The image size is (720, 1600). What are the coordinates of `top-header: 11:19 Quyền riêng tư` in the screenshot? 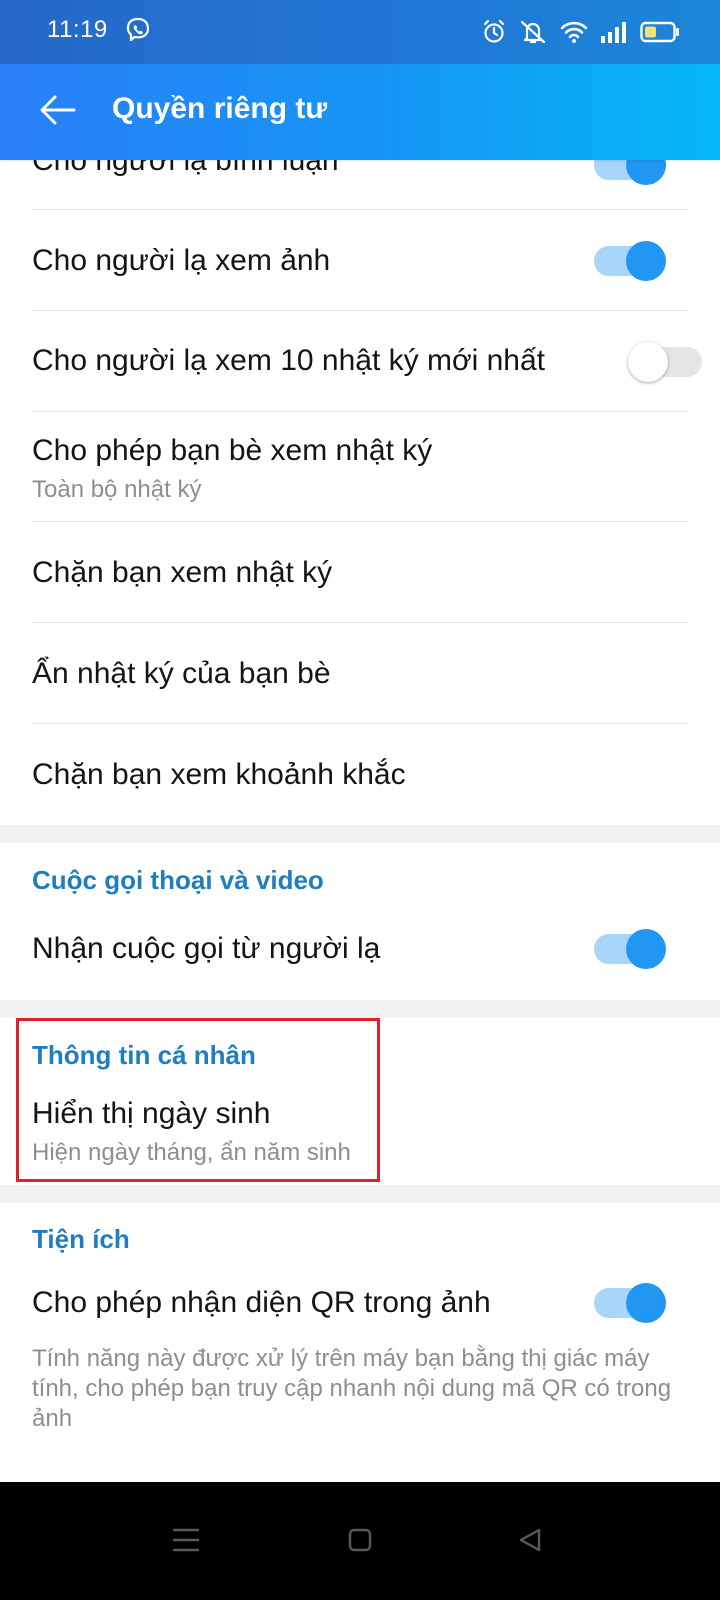 It's located at (360, 80).